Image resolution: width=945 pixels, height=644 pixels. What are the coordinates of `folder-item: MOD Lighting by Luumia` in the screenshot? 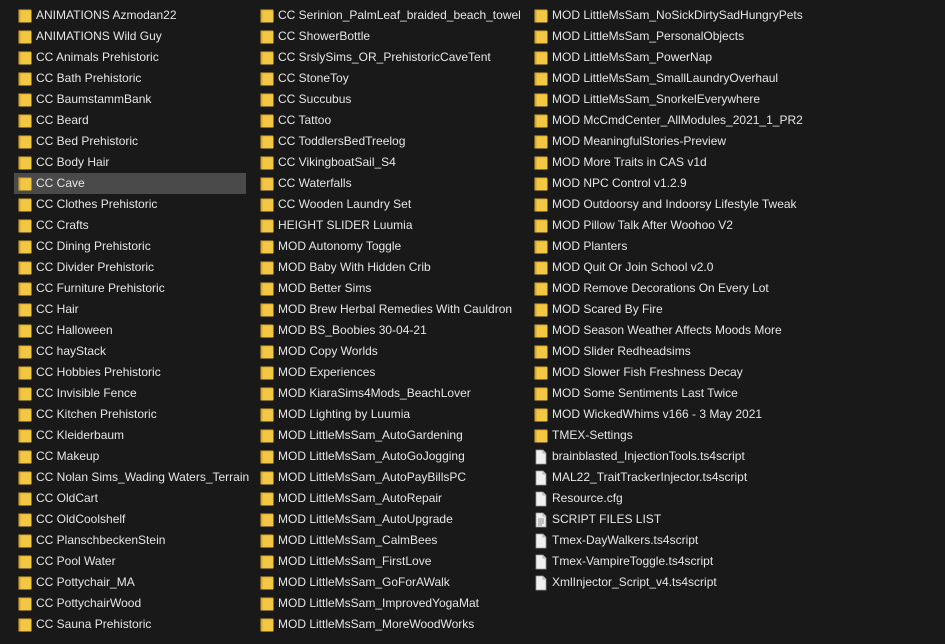 It's located at (387, 414).